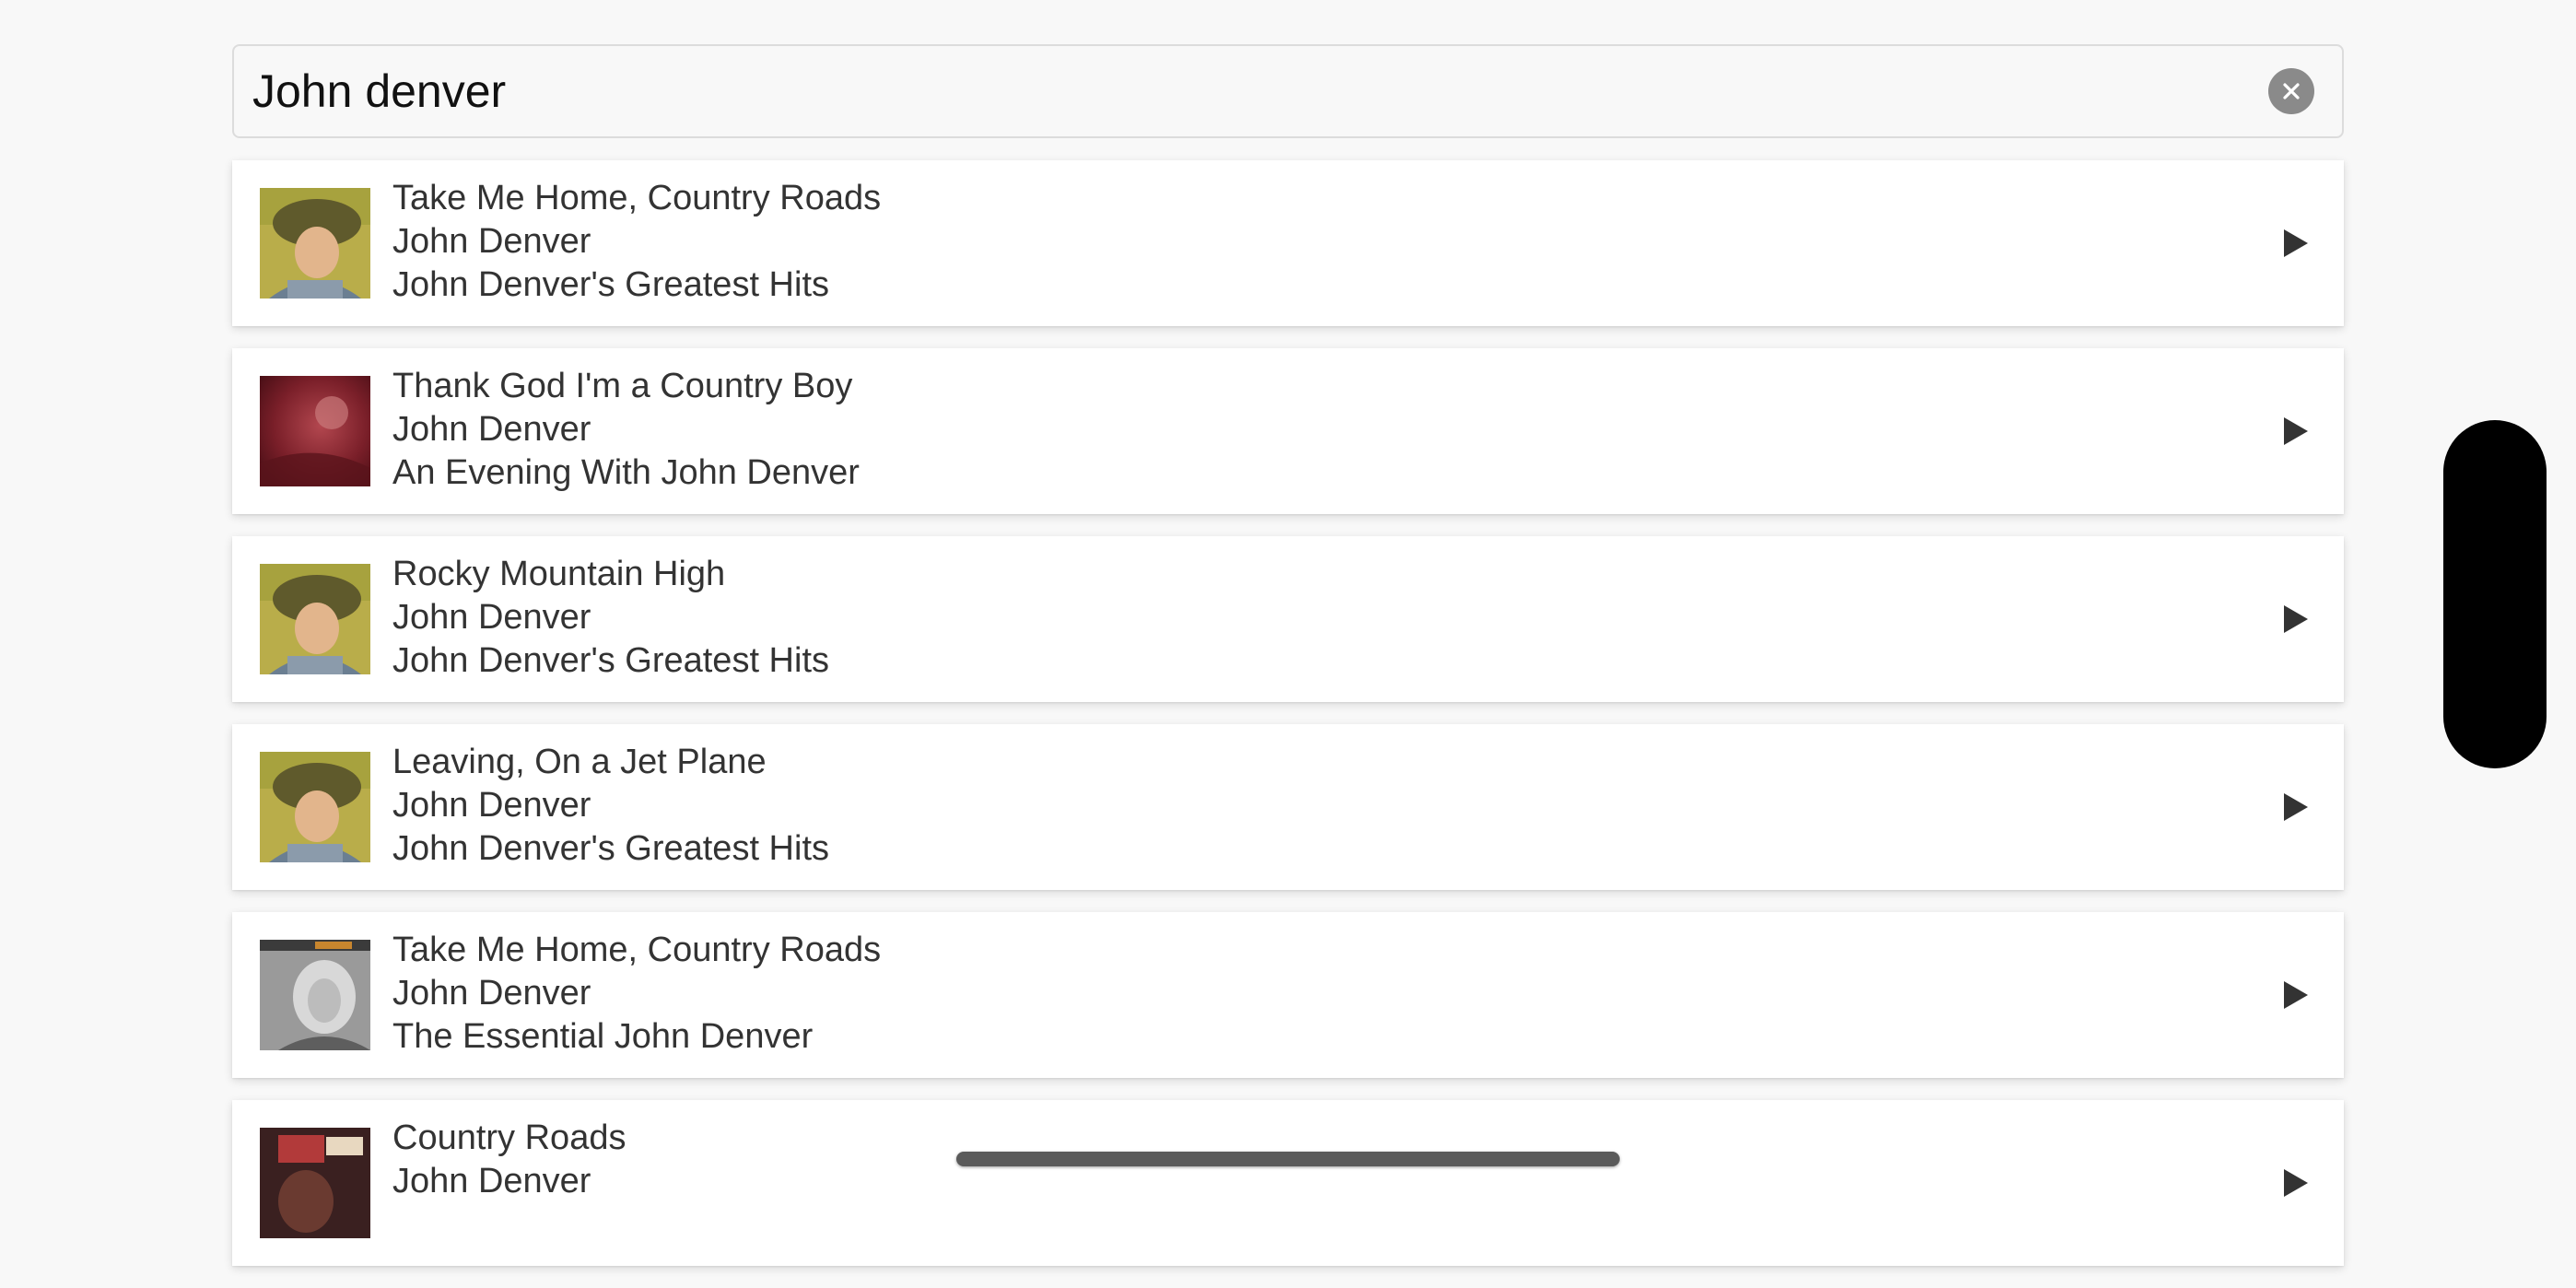  I want to click on clear-search-button, so click(2291, 91).